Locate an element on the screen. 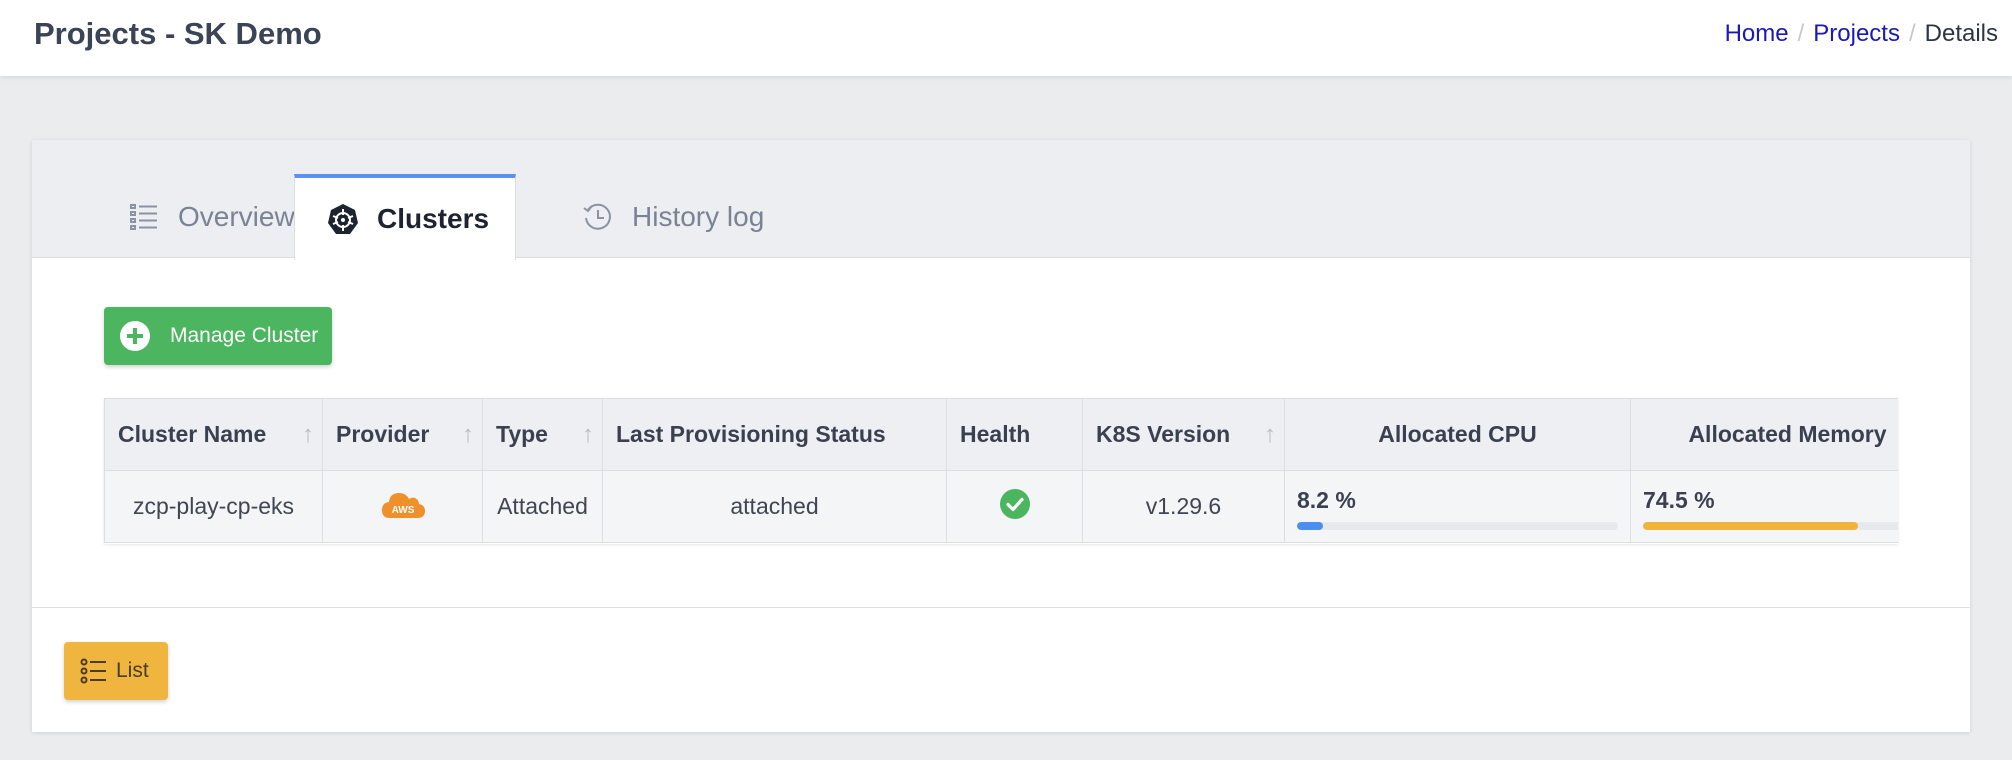 This screenshot has width=2012, height=760. header-label: Type is located at coordinates (522, 434).